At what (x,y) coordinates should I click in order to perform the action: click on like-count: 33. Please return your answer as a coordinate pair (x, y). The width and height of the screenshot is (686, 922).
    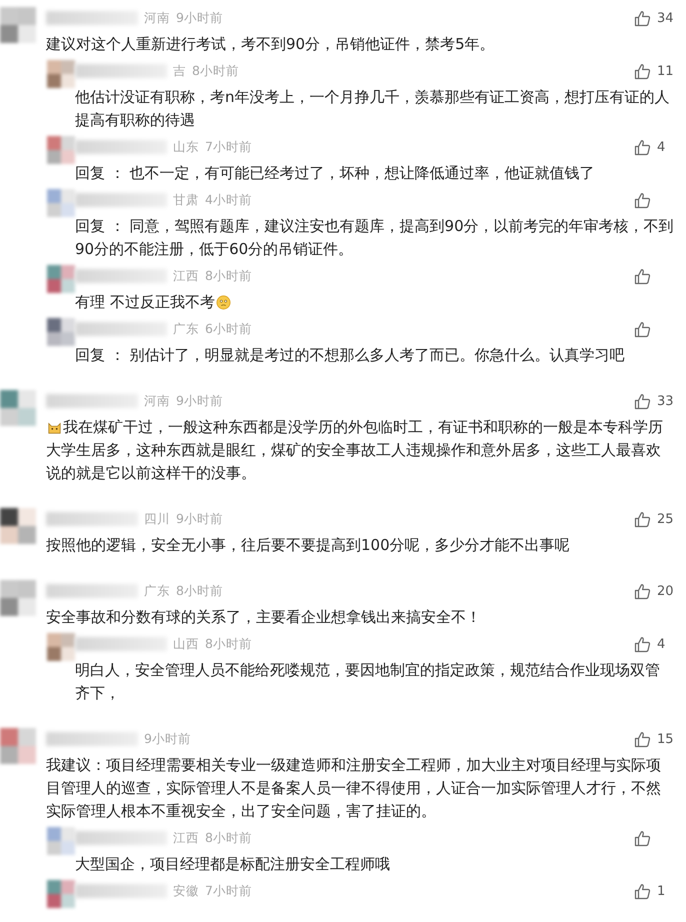
    Looking at the image, I should click on (665, 401).